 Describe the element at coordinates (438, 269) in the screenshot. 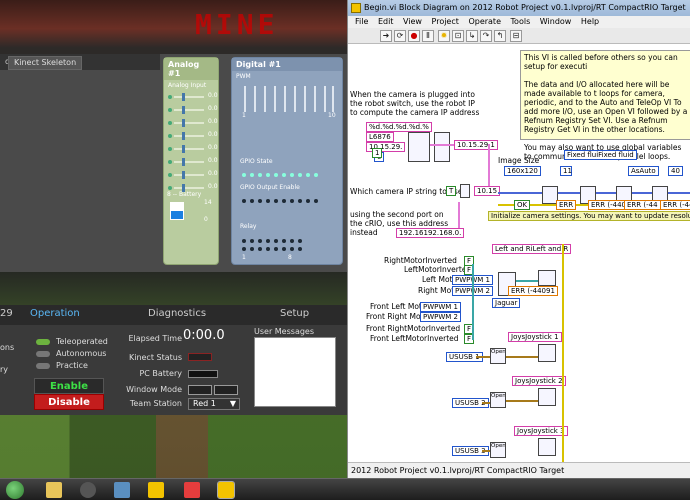

I see `motor-label: LeftMotorInverted` at that location.